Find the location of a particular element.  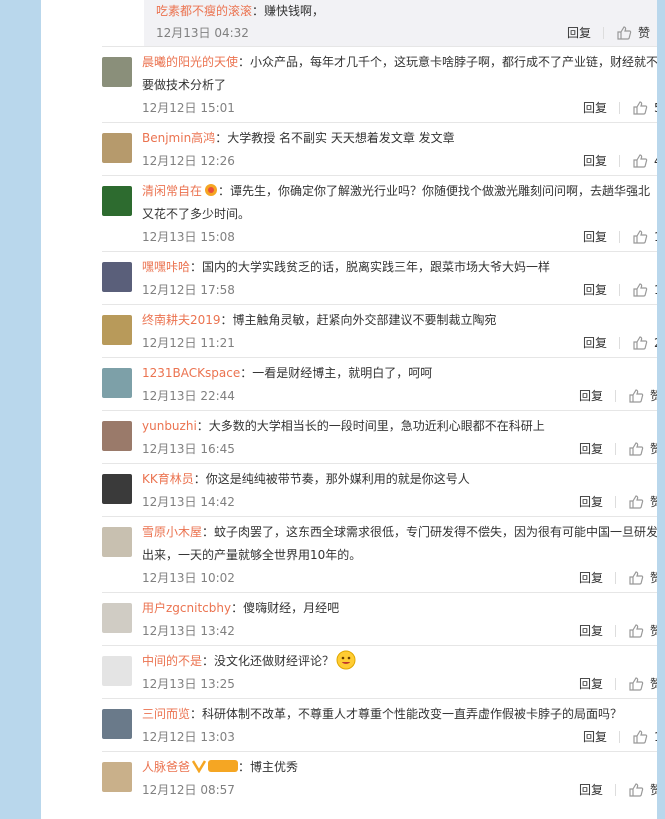

comment-username: 嘿嘿咔哈 is located at coordinates (166, 267).